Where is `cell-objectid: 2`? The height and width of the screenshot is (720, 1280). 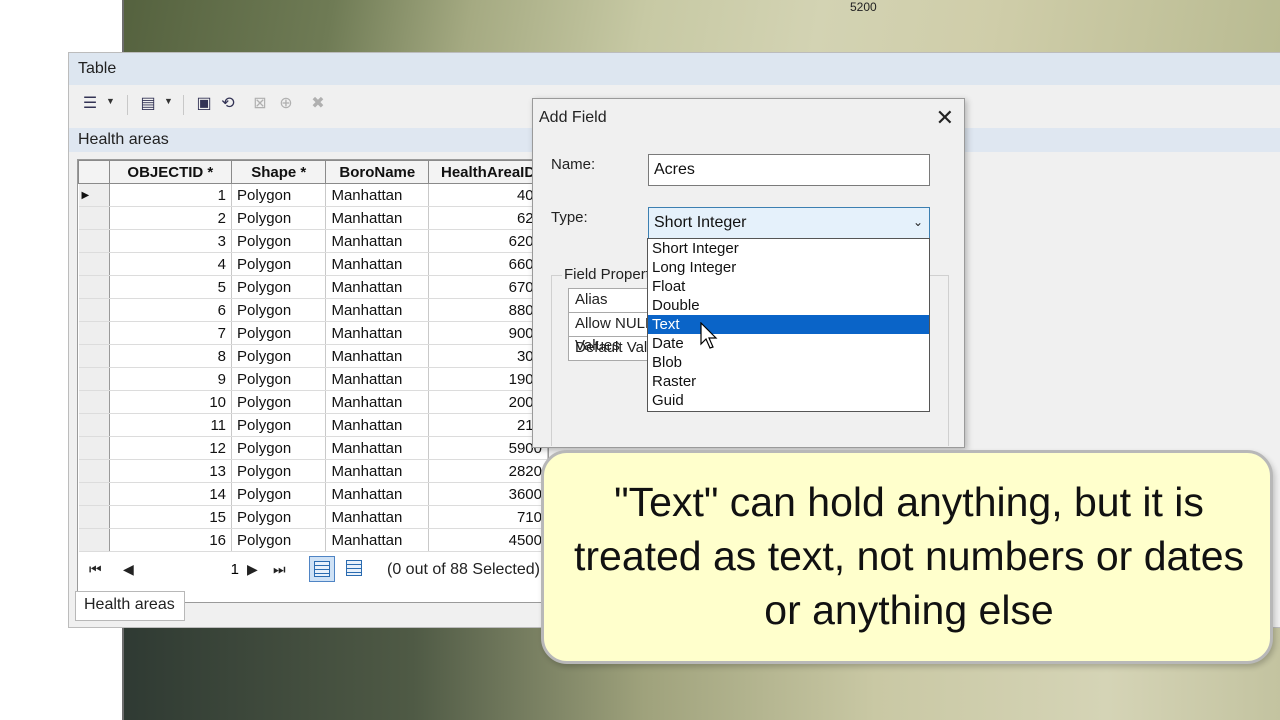
cell-objectid: 2 is located at coordinates (171, 218).